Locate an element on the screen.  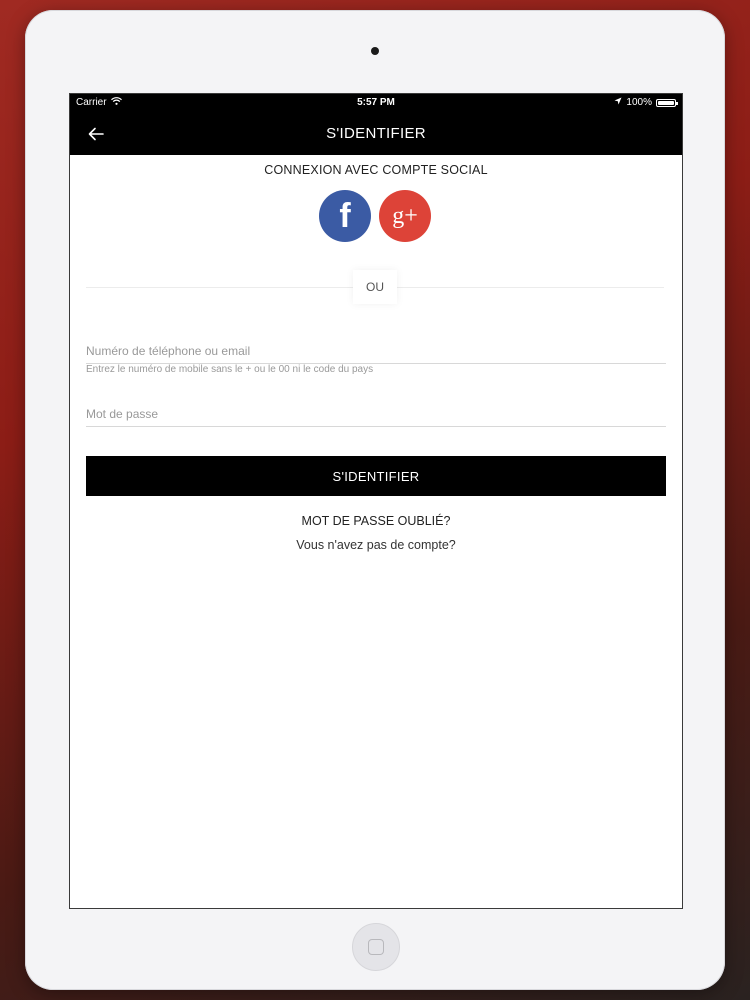
home-button is located at coordinates (376, 947).